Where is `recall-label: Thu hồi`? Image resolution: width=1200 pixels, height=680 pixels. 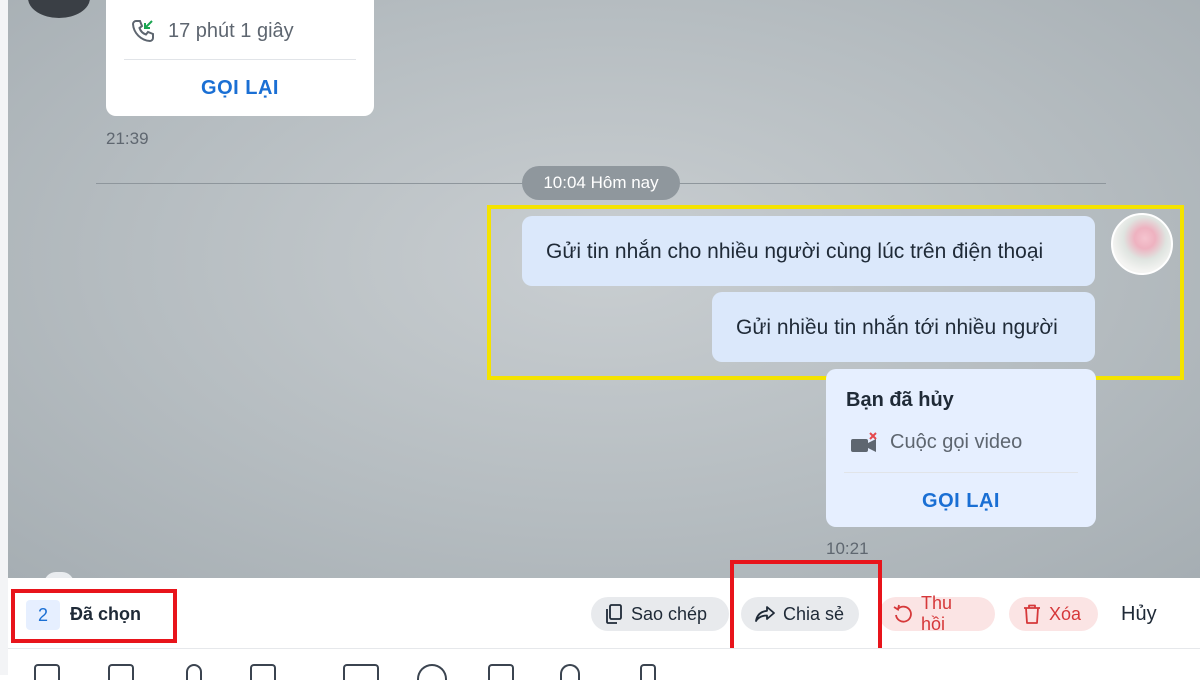 recall-label: Thu hồi is located at coordinates (937, 613).